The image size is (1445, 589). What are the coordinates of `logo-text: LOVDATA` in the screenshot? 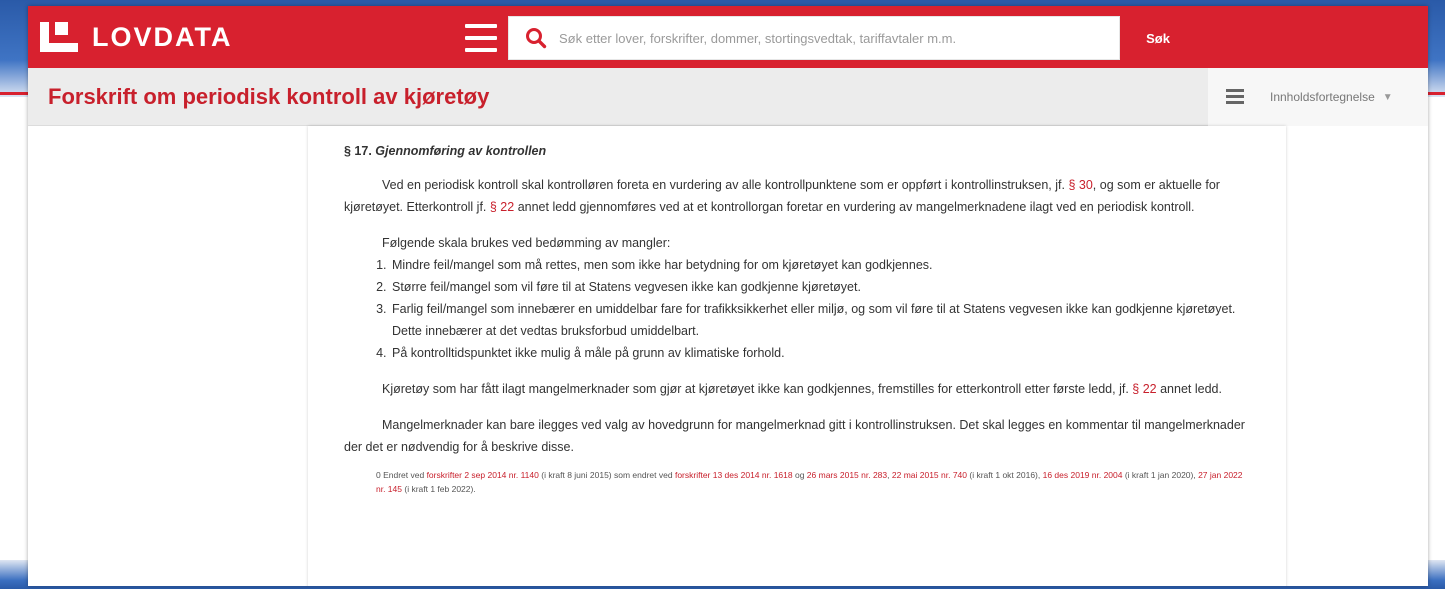 It's located at (162, 36).